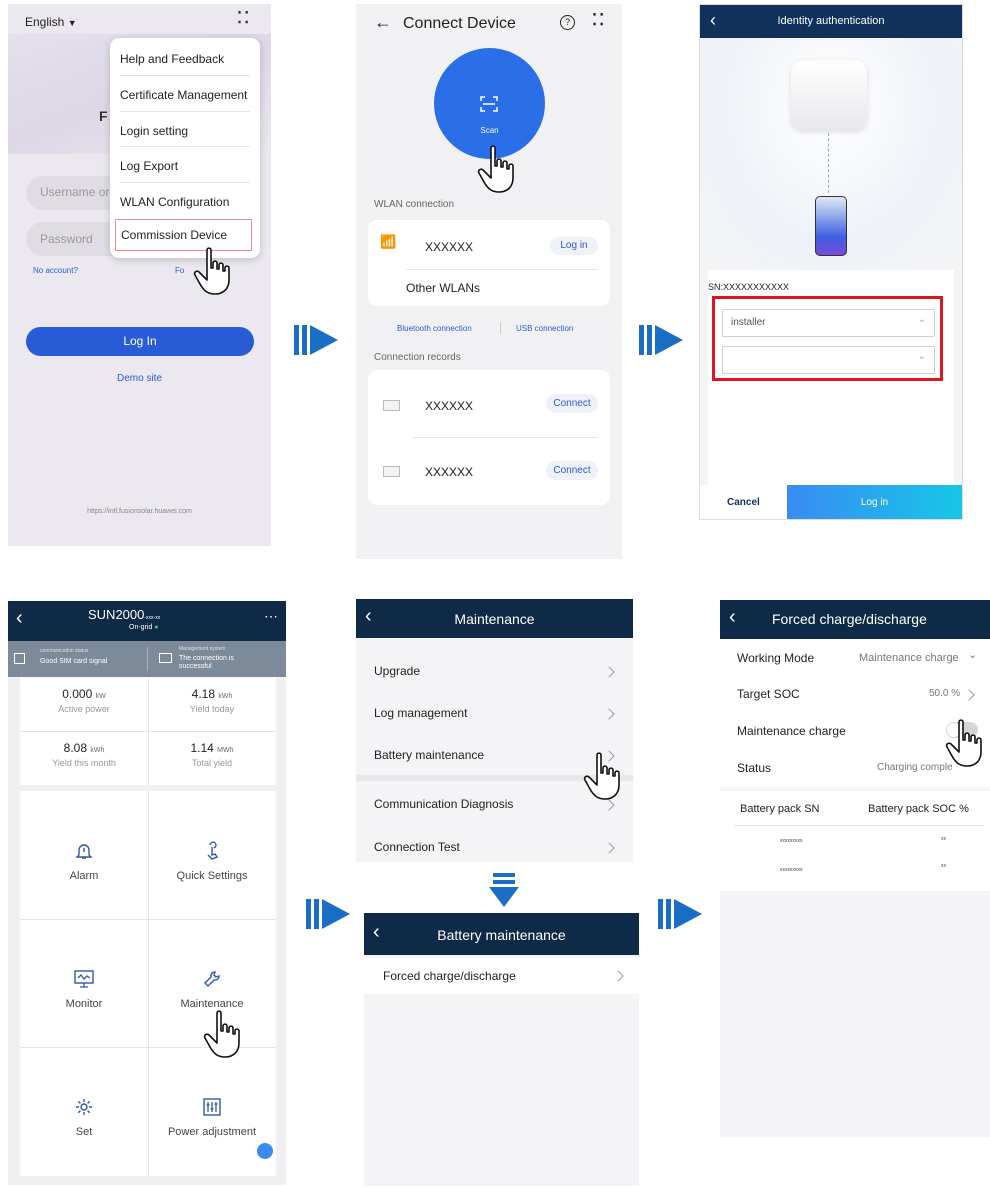 This screenshot has height=1187, width=990. I want to click on stat-yield-today: 4.18 kWh Yield today, so click(212, 704).